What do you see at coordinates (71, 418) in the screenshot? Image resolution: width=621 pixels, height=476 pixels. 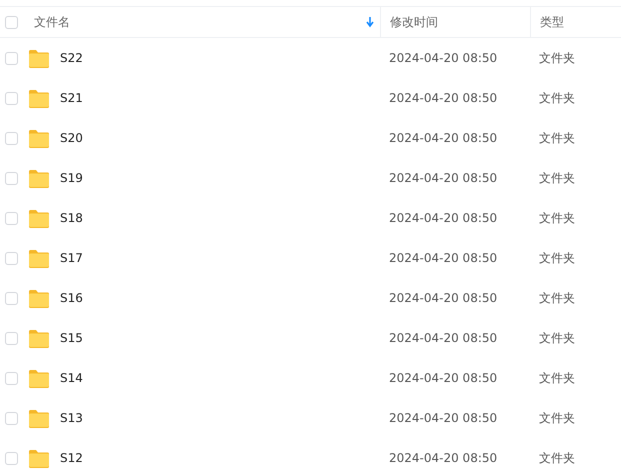 I see `folder-name: S13` at bounding box center [71, 418].